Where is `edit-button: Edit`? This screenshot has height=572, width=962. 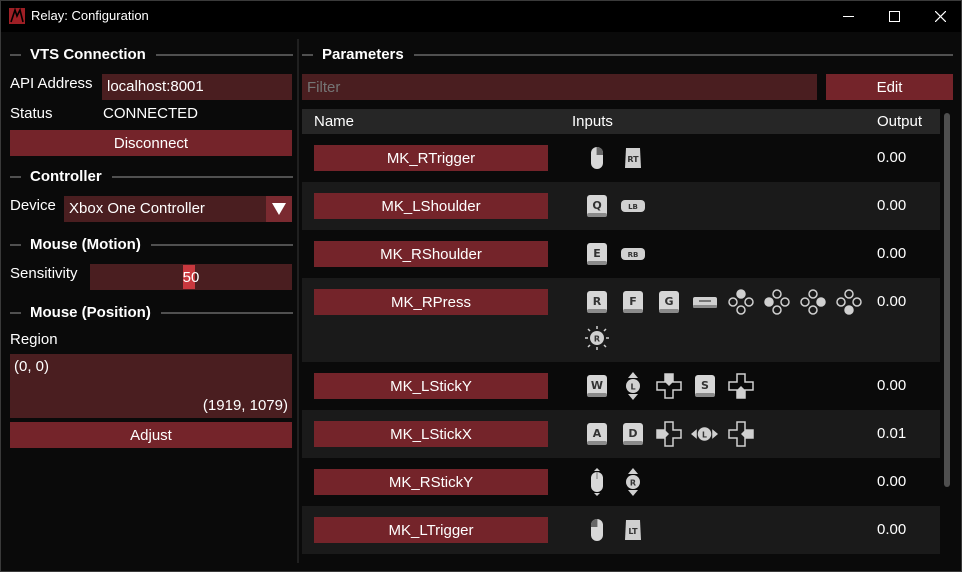 edit-button: Edit is located at coordinates (889, 87).